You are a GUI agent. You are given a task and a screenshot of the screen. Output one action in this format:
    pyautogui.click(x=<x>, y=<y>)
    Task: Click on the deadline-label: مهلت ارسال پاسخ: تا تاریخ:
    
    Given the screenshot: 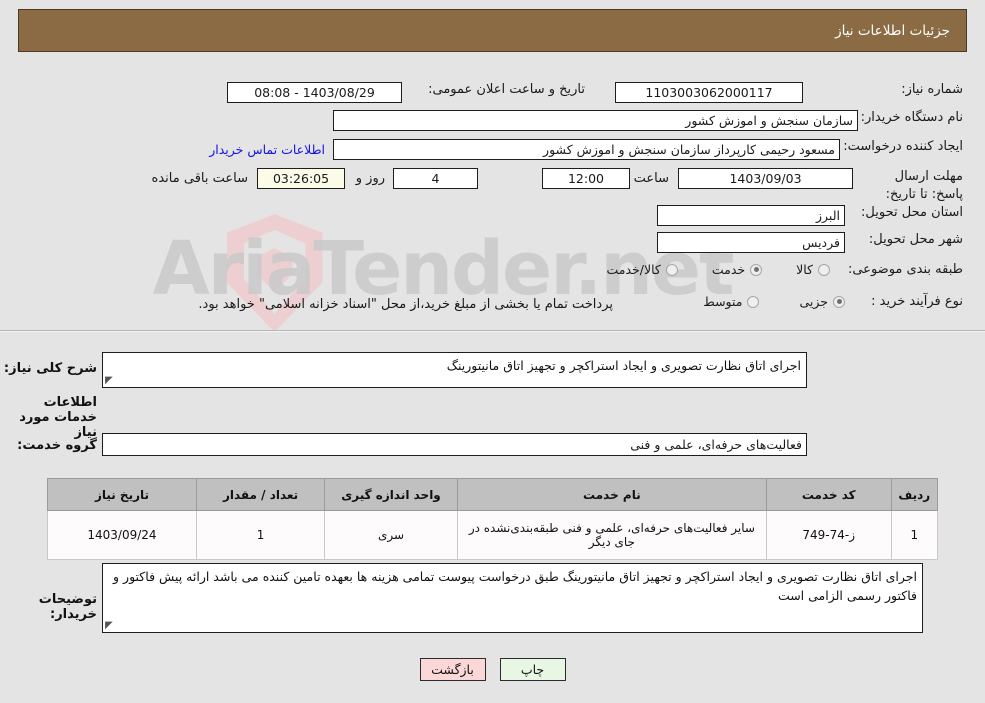 What is the action you would take?
    pyautogui.click(x=924, y=185)
    